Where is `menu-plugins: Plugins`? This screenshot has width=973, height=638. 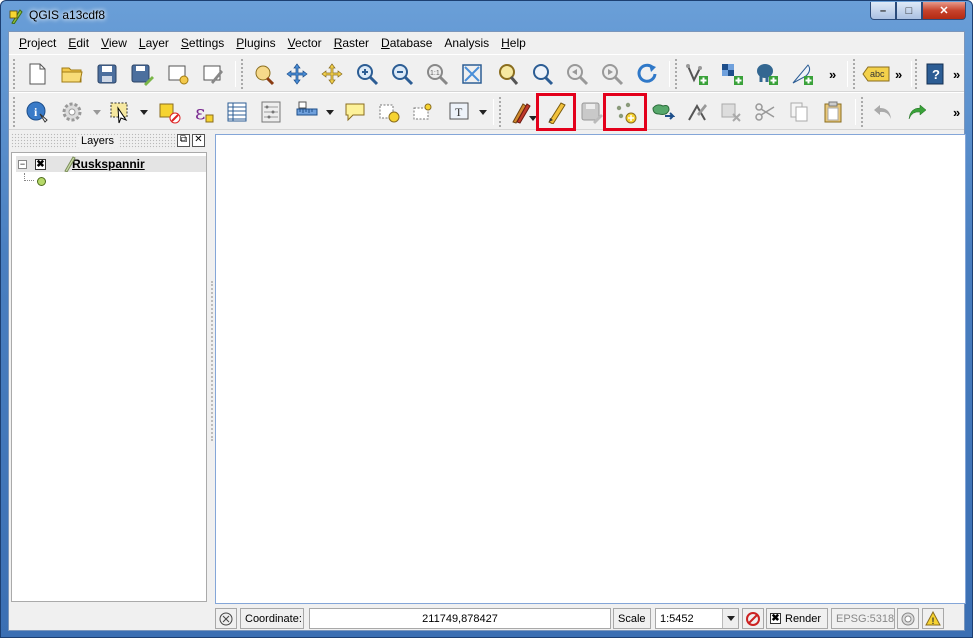
menu-plugins: Plugins is located at coordinates (255, 43).